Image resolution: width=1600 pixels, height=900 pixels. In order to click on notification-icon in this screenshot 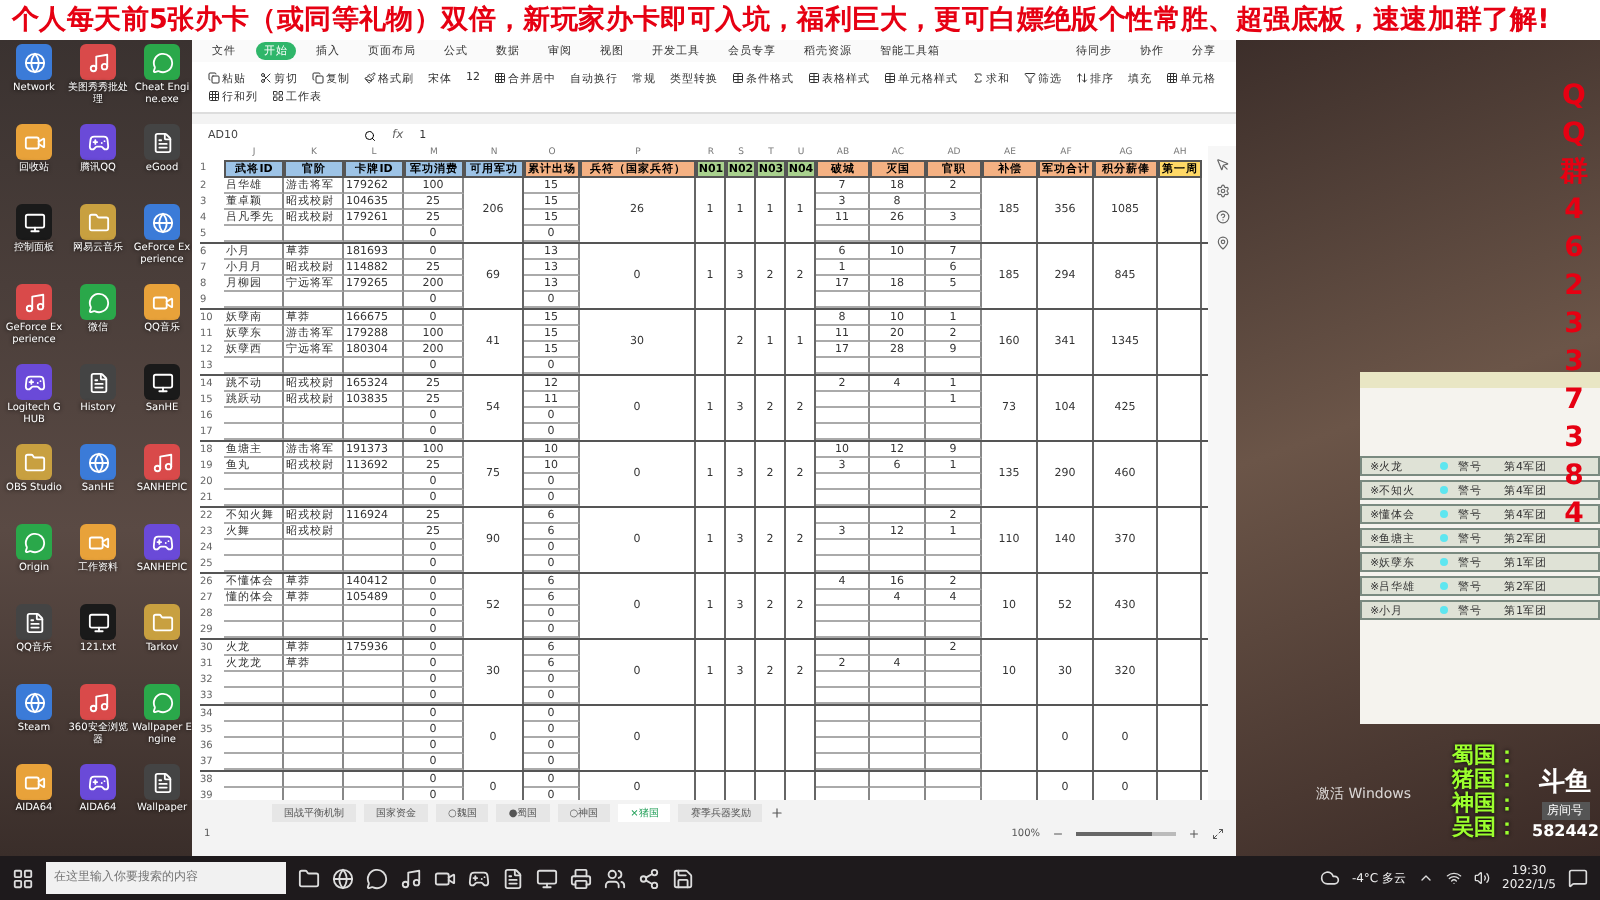, I will do `click(1578, 878)`.